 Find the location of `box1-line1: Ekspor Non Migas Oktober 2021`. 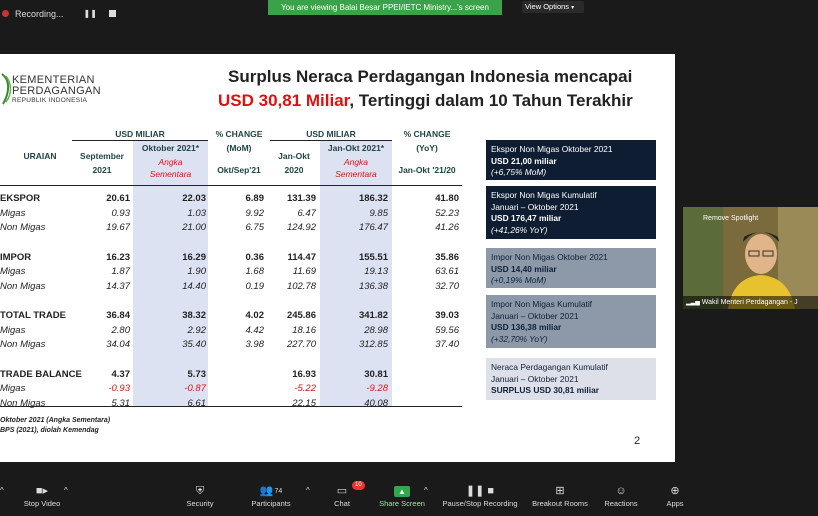

box1-line1: Ekspor Non Migas Oktober 2021 is located at coordinates (552, 149).